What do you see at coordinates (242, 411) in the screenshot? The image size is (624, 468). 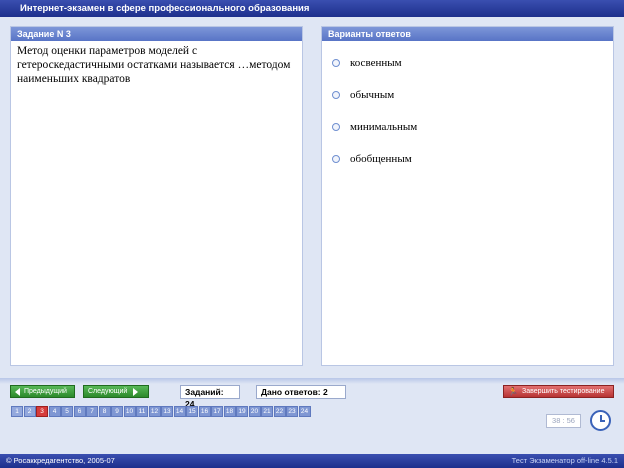 I see `page-button-19: 19` at bounding box center [242, 411].